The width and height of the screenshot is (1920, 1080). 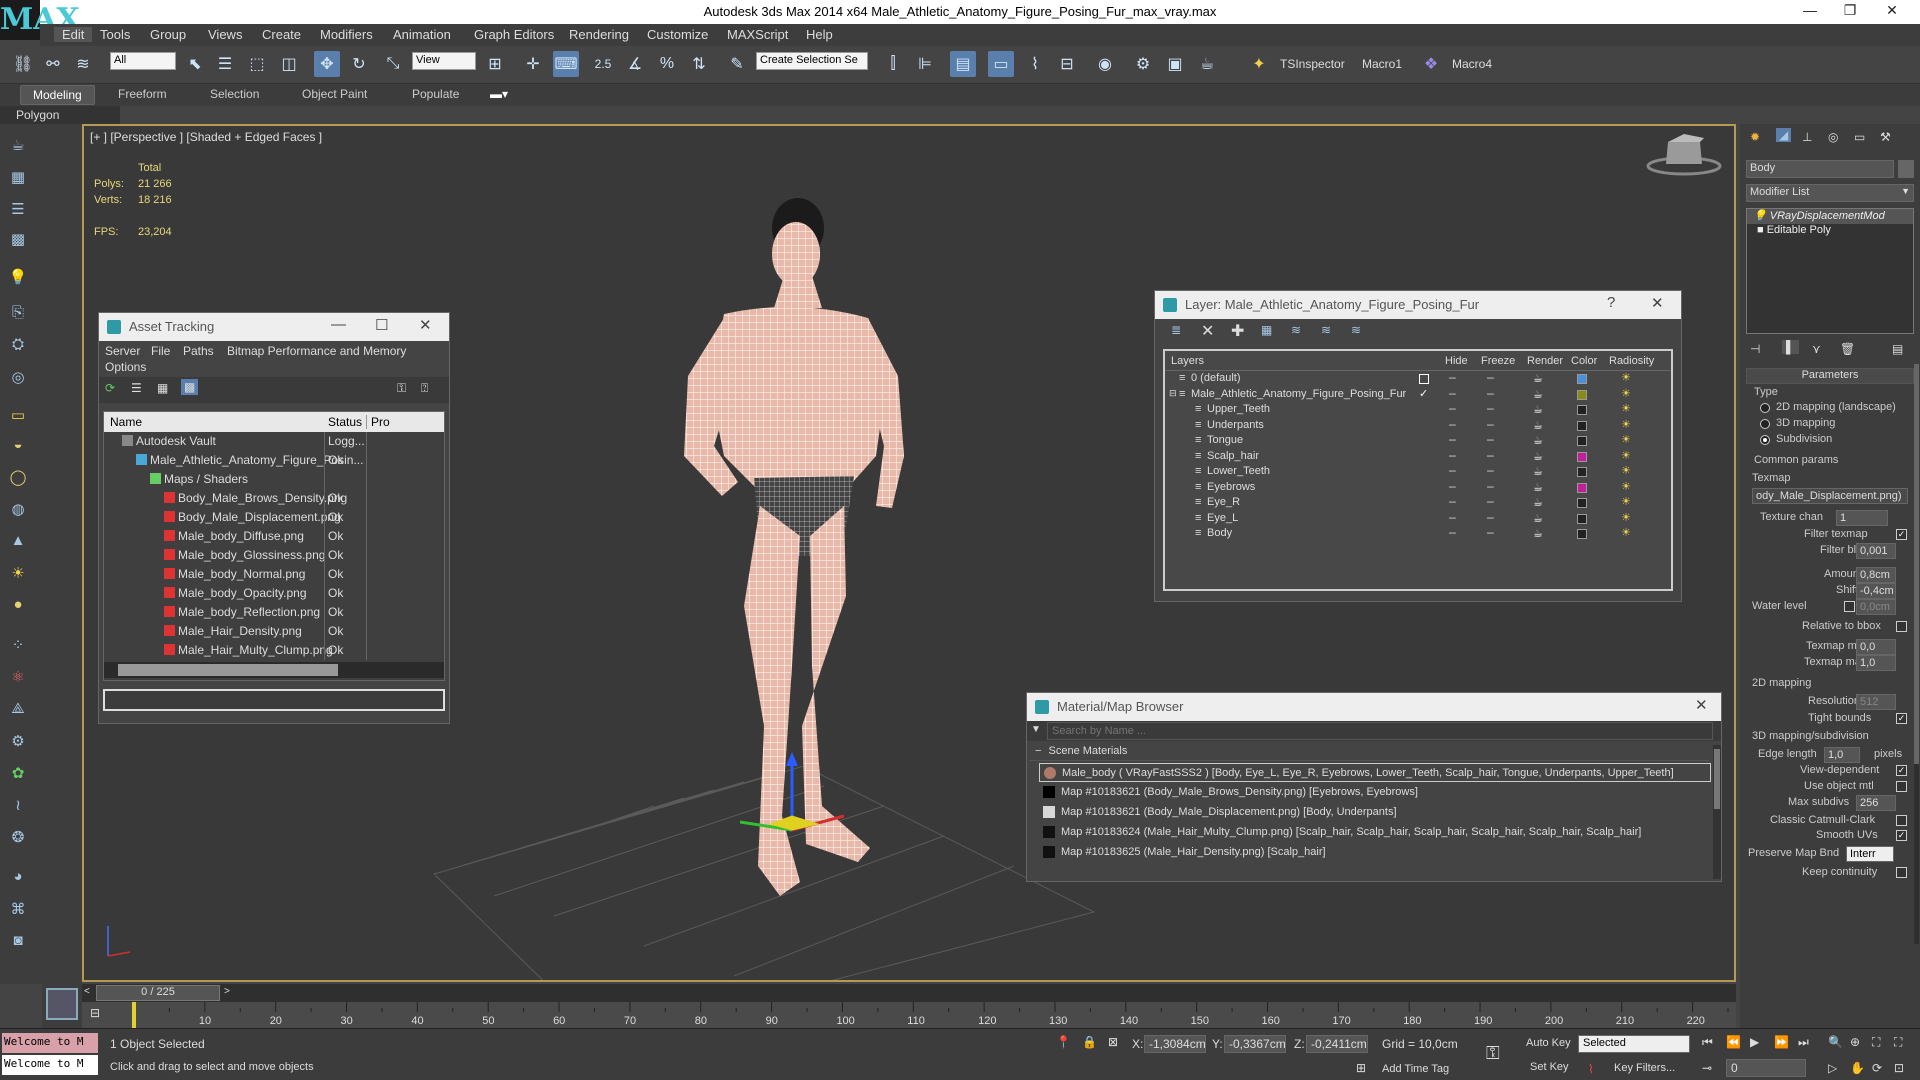 I want to click on sun-icon: ☀, so click(x=18, y=575).